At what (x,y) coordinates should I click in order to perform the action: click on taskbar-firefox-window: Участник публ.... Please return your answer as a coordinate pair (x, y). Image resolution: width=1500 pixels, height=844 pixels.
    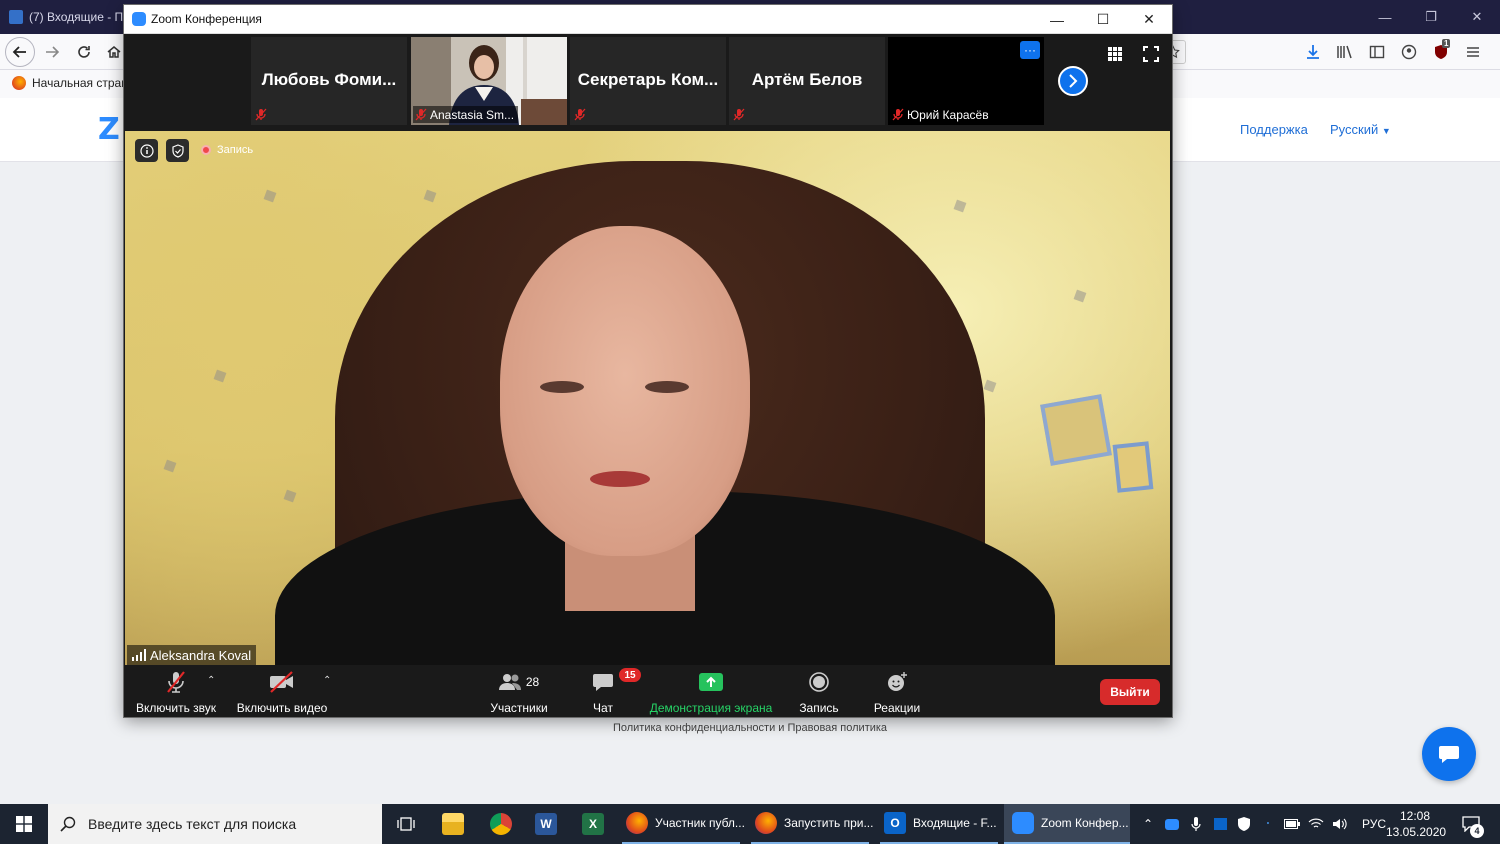
    Looking at the image, I should click on (683, 824).